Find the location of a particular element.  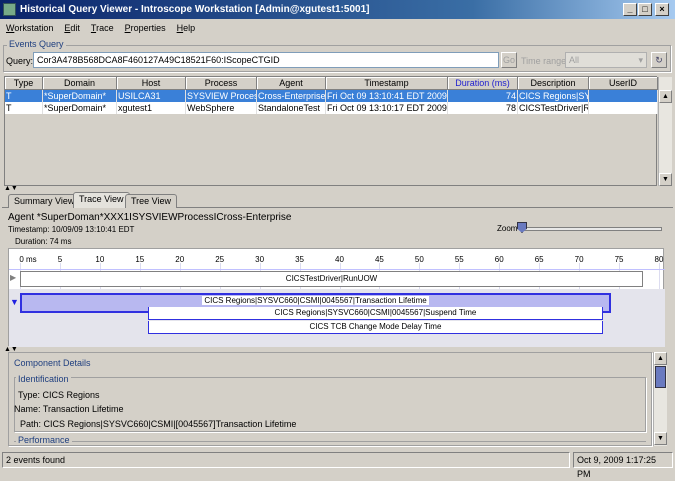

trace-component-bar: CICSTestDriver|RunUOW is located at coordinates (332, 279).